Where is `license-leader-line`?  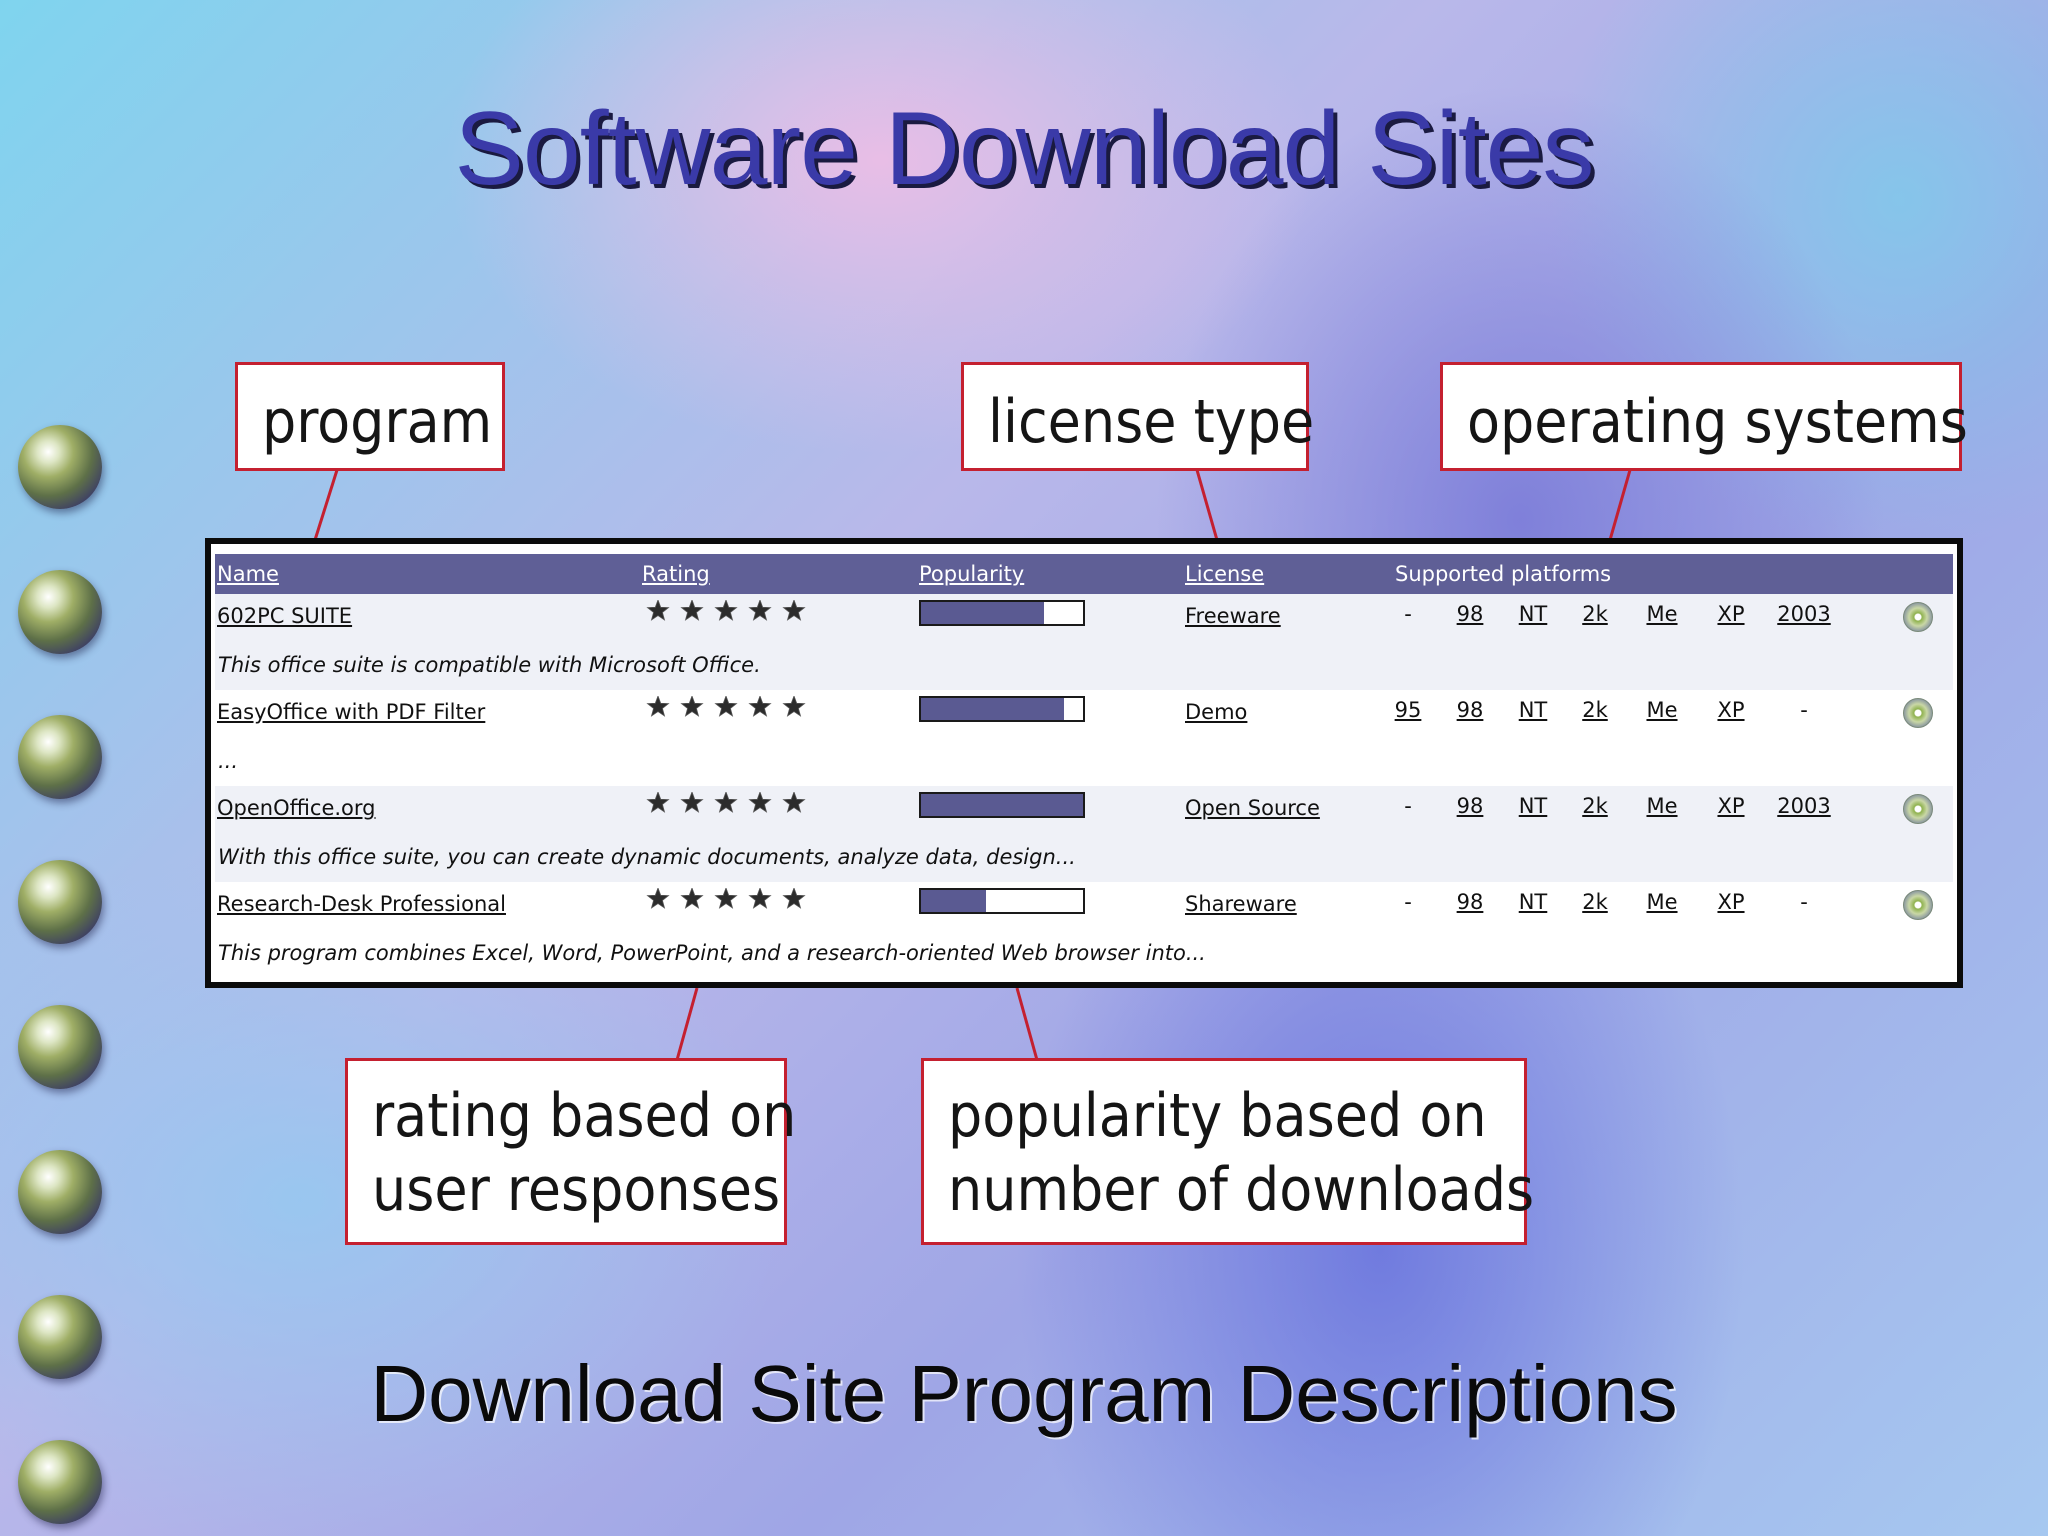
license-leader-line is located at coordinates (1207, 505).